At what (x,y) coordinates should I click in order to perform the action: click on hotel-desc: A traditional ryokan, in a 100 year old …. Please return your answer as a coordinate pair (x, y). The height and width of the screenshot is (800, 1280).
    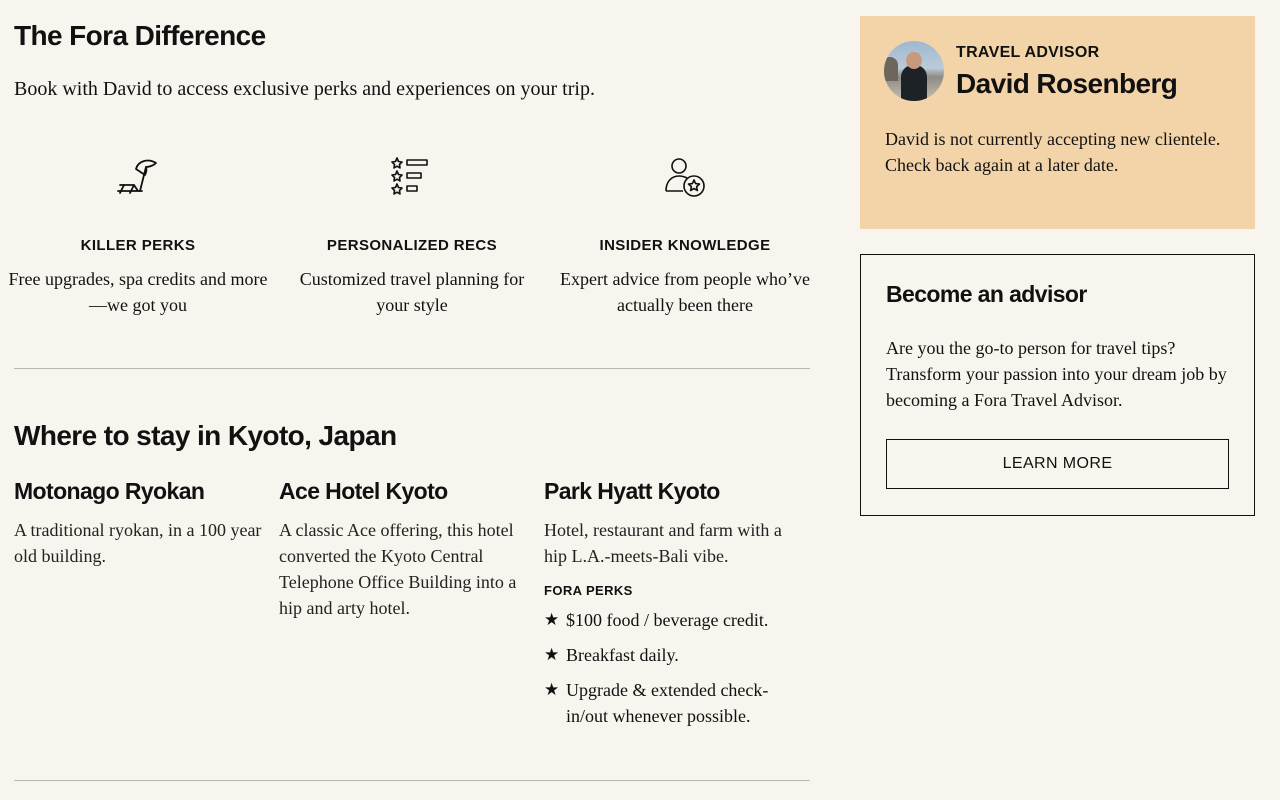
    Looking at the image, I should click on (138, 543).